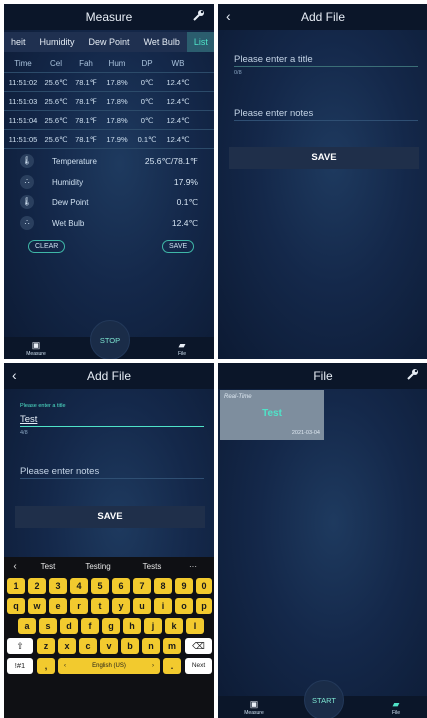 The height and width of the screenshot is (718, 427). What do you see at coordinates (273, 59) in the screenshot?
I see `title-input: Please enter a title` at bounding box center [273, 59].